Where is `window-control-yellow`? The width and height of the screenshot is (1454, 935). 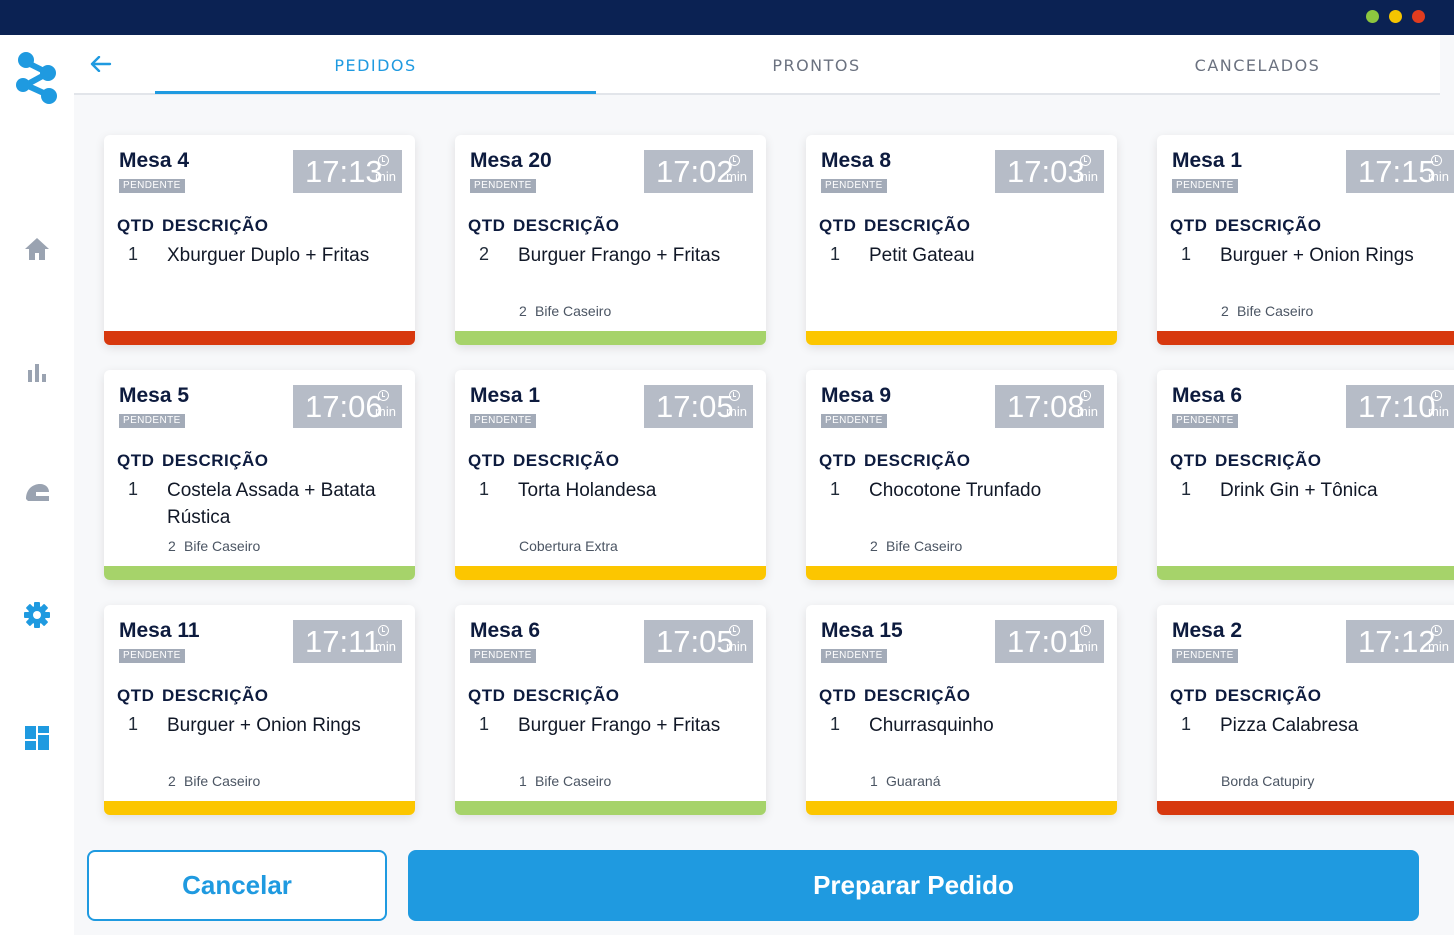 window-control-yellow is located at coordinates (1395, 16).